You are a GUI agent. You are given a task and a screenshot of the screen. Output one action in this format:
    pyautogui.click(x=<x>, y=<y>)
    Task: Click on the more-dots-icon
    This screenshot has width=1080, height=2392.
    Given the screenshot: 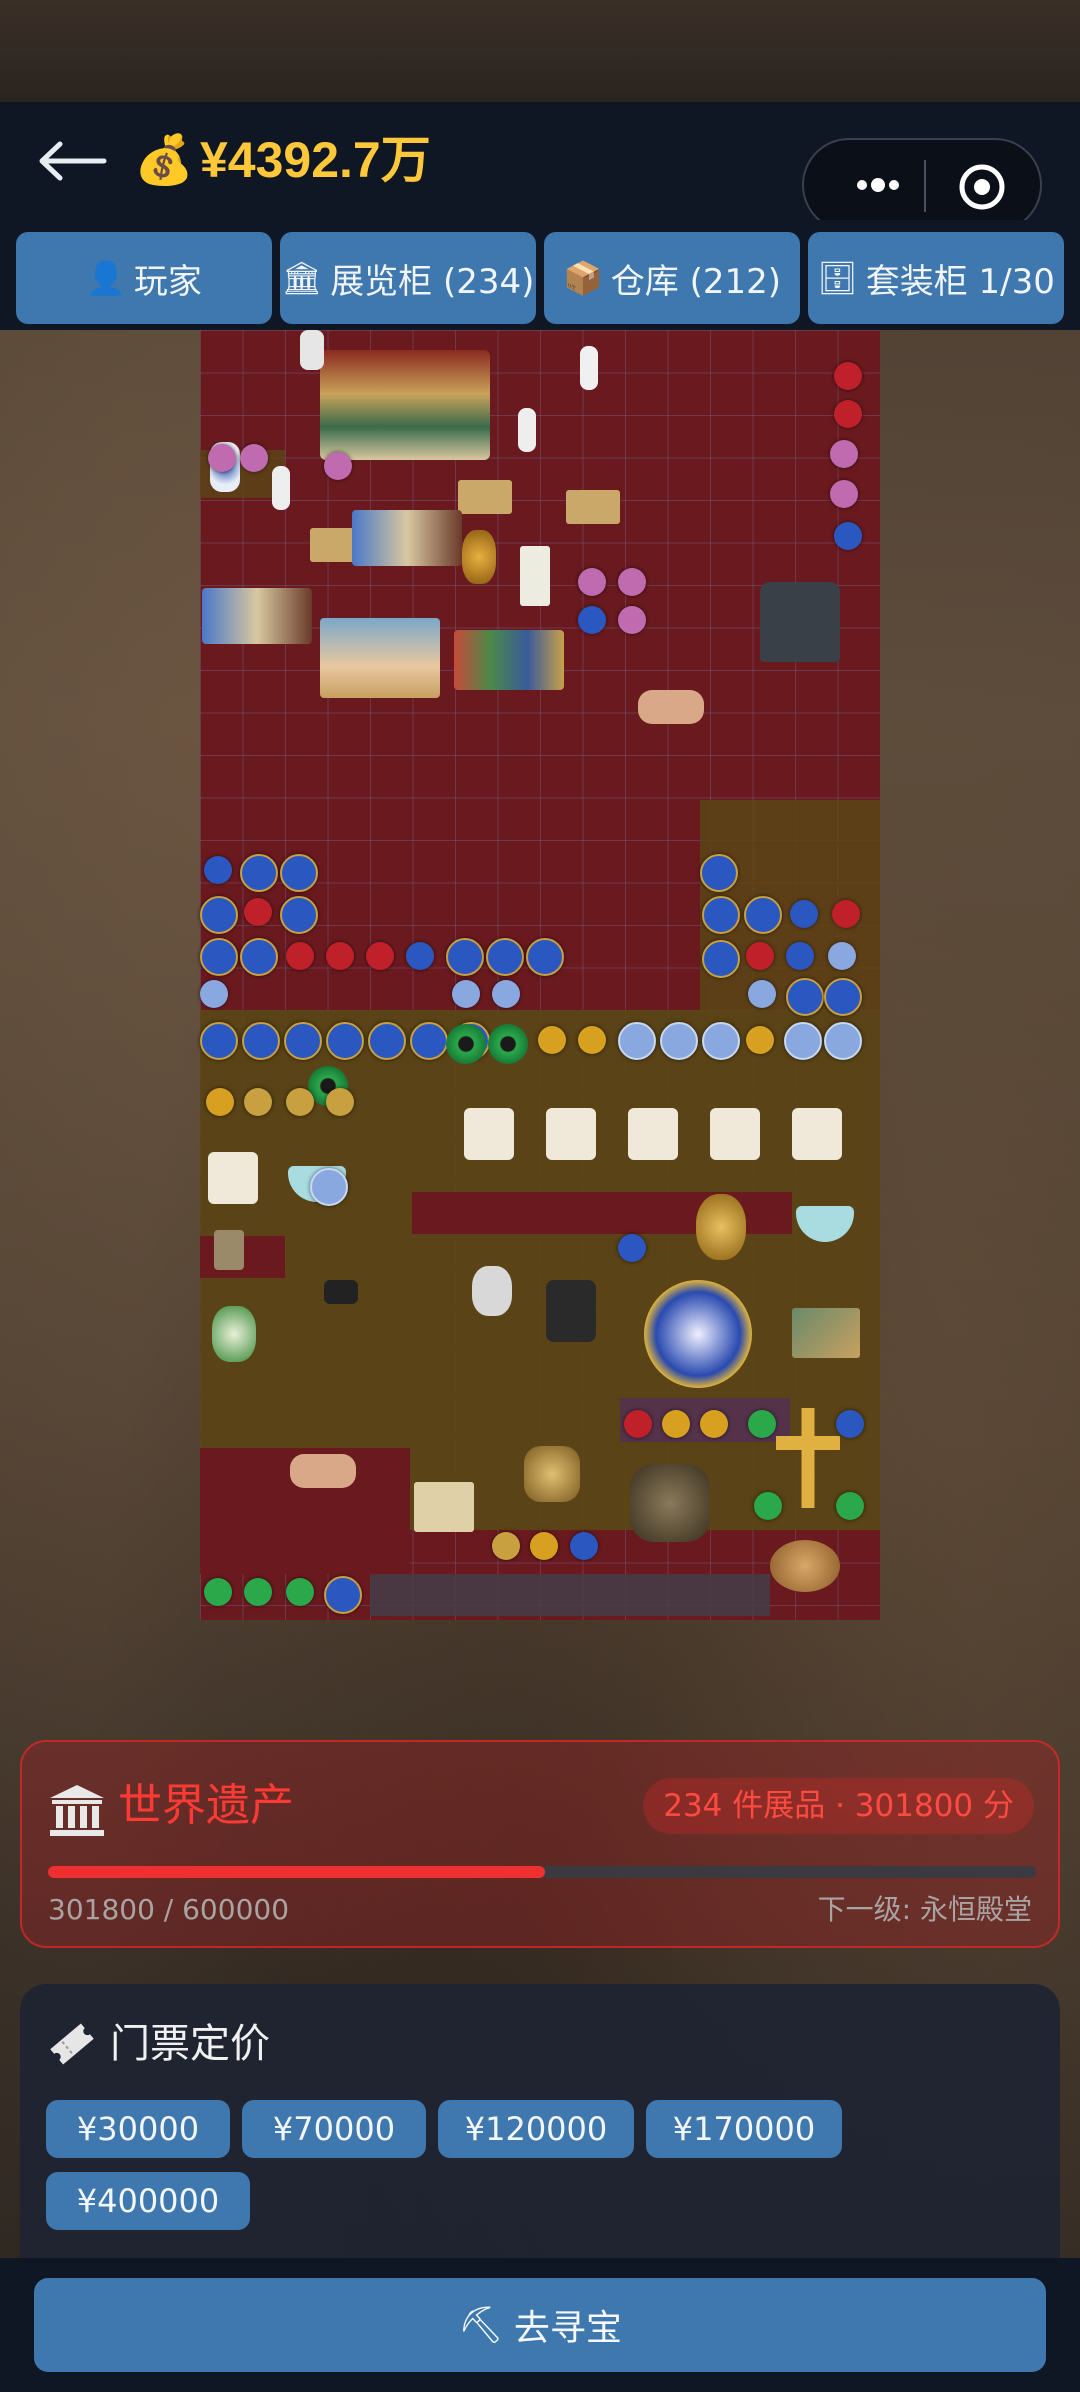 What is the action you would take?
    pyautogui.click(x=878, y=185)
    